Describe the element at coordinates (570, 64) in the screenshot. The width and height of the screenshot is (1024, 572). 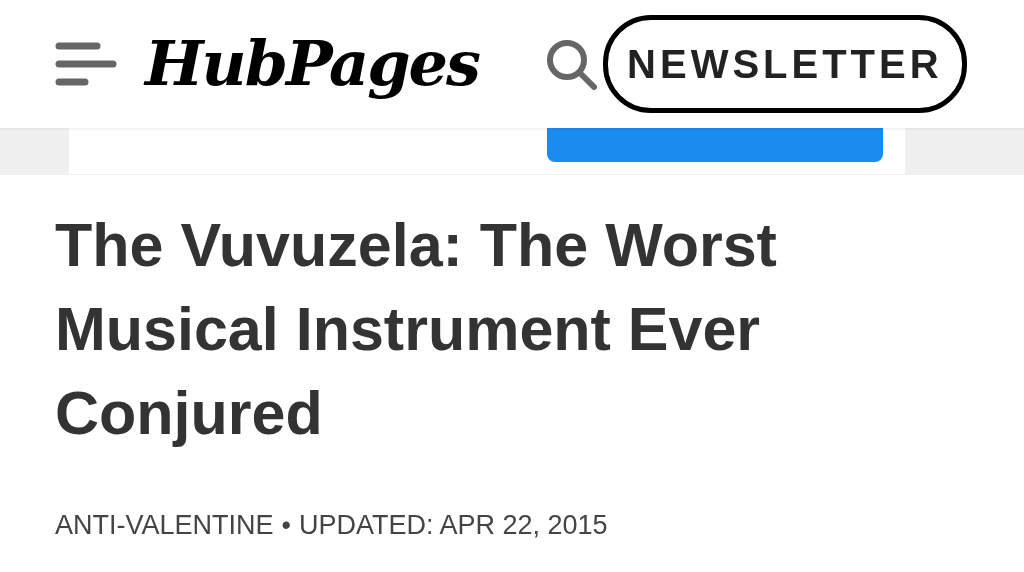
I see `search-icon` at that location.